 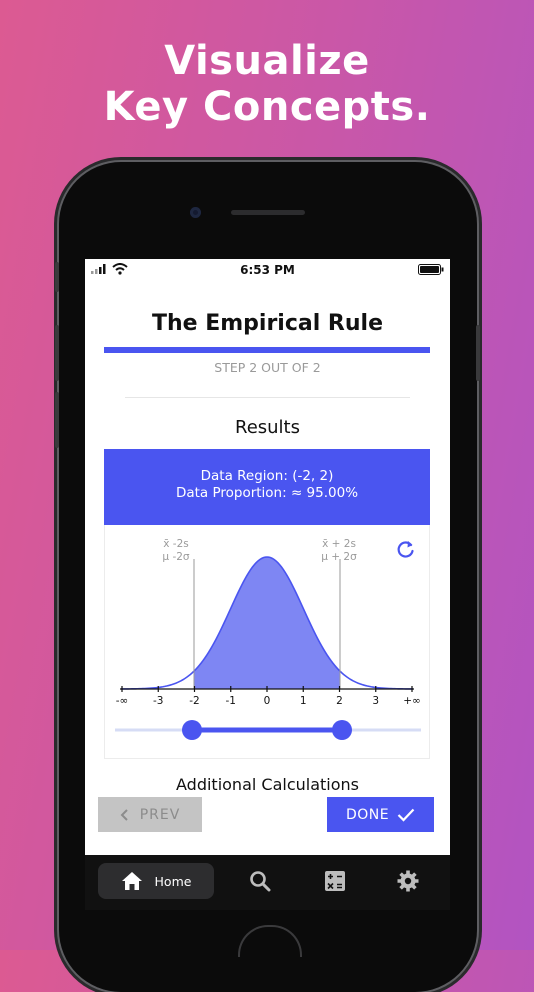 What do you see at coordinates (267, 61) in the screenshot?
I see `headline-line-1: Visualize` at bounding box center [267, 61].